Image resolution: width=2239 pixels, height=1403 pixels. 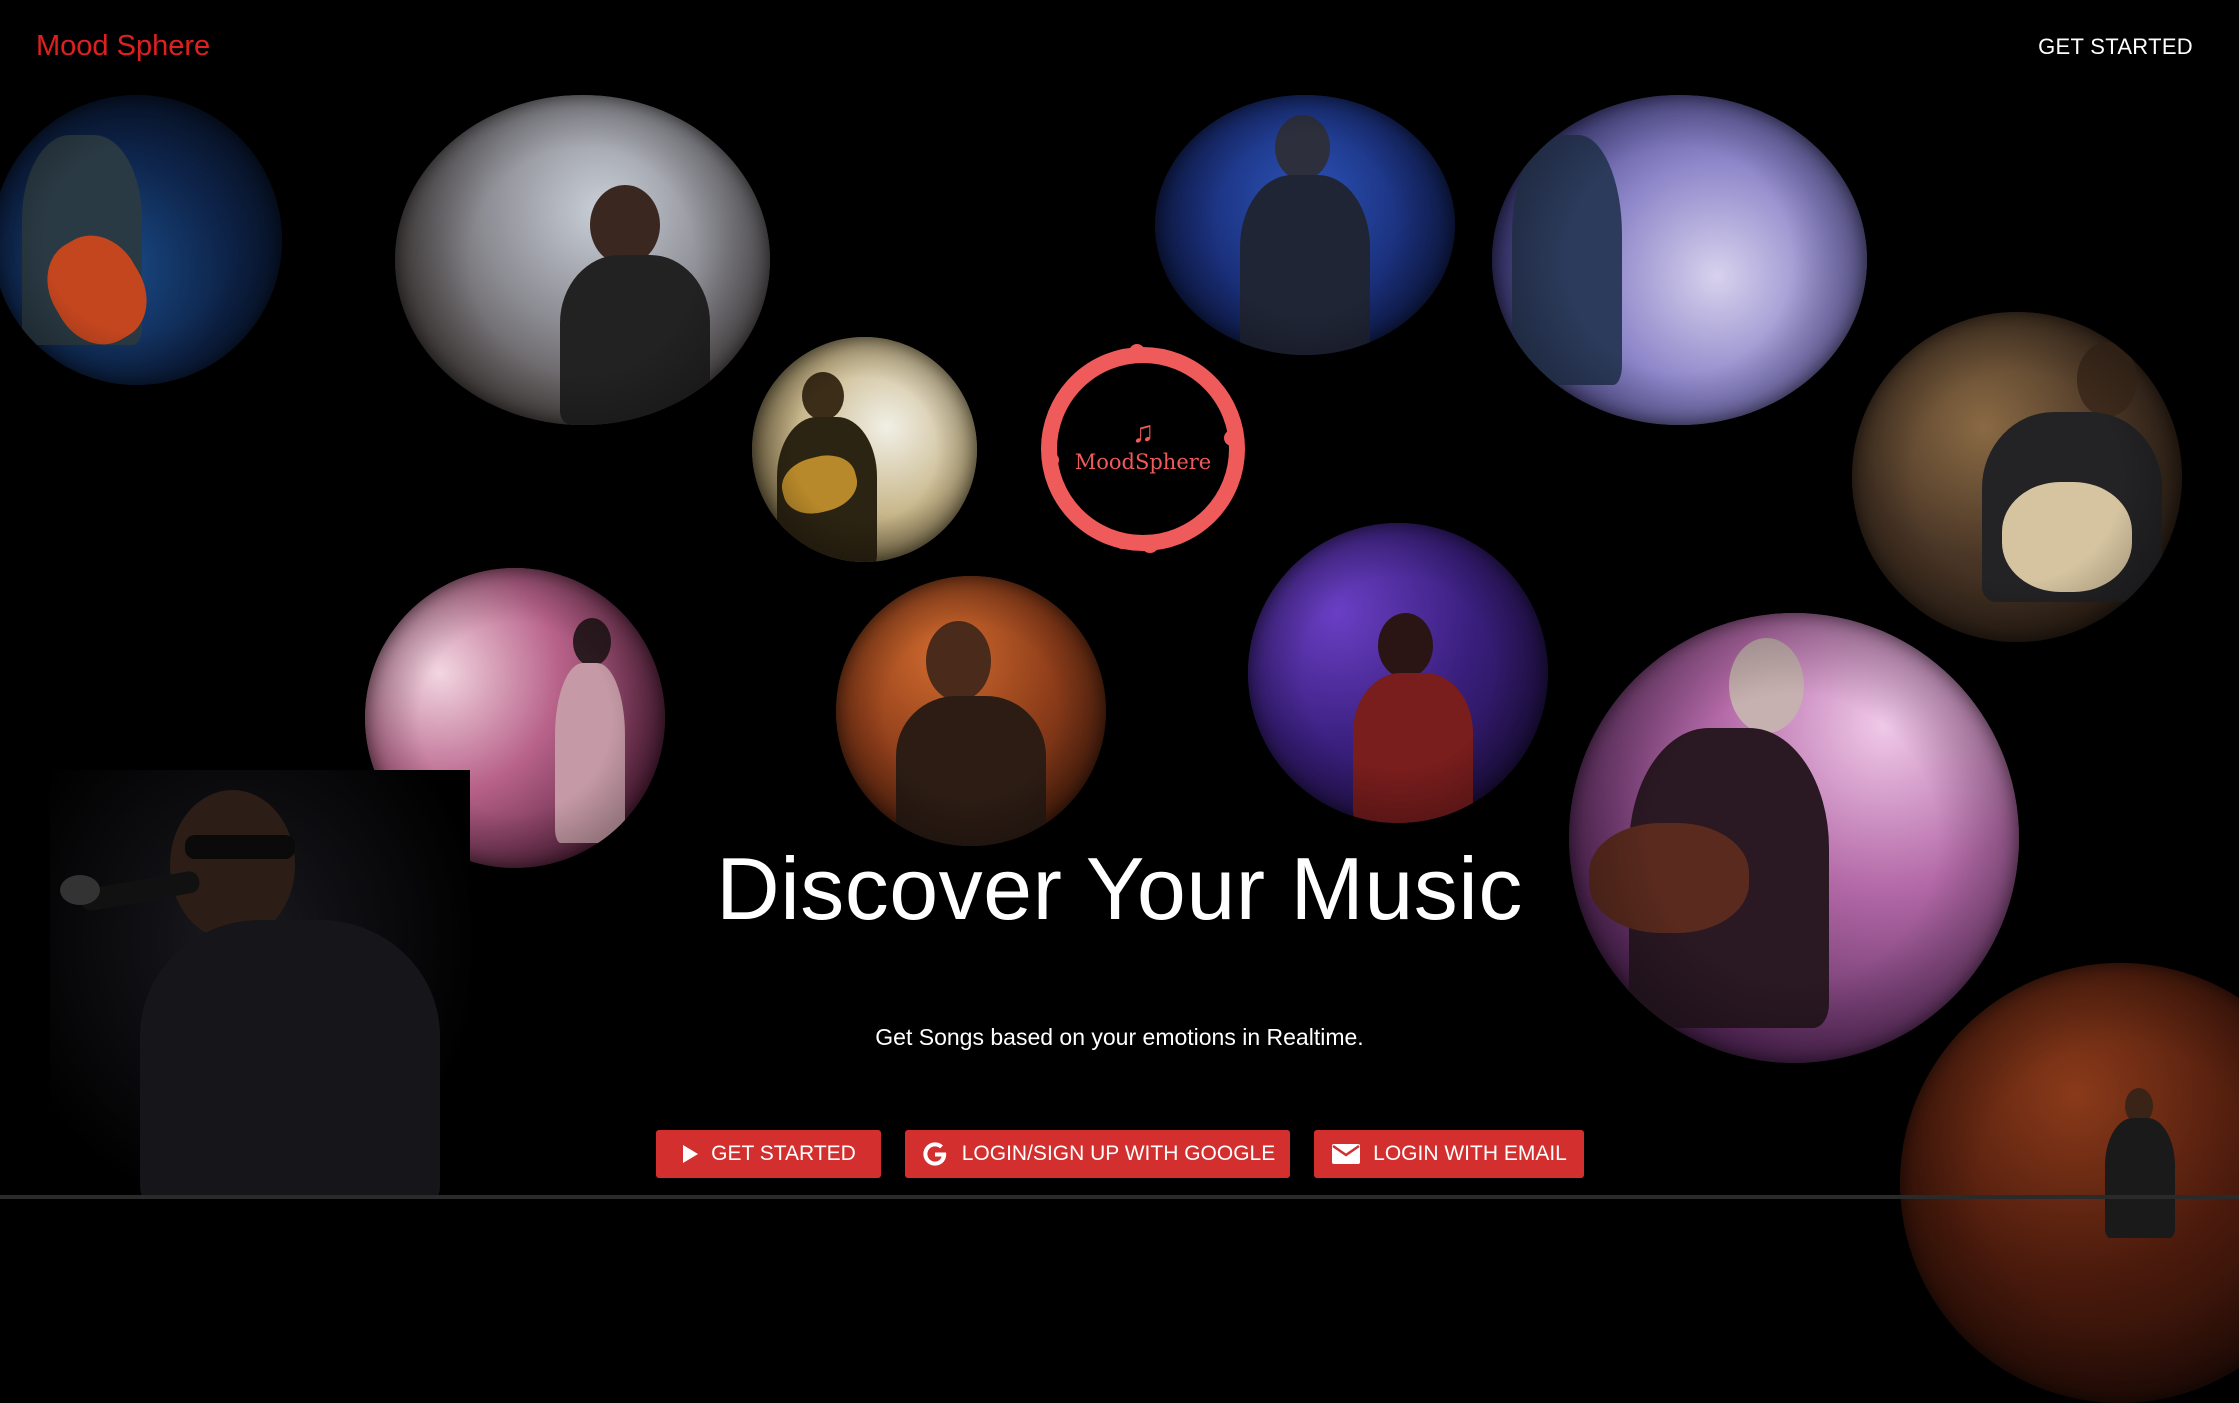 I want to click on bottom-scroll-edge, so click(x=1119, y=1197).